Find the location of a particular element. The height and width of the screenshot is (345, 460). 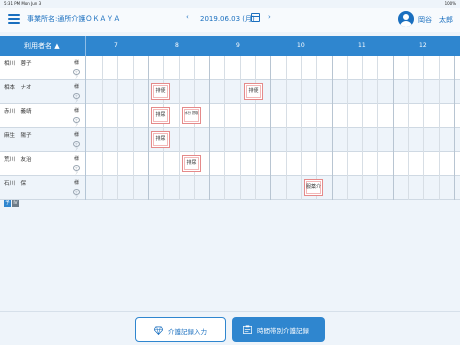

calendar-icon is located at coordinates (255, 17).